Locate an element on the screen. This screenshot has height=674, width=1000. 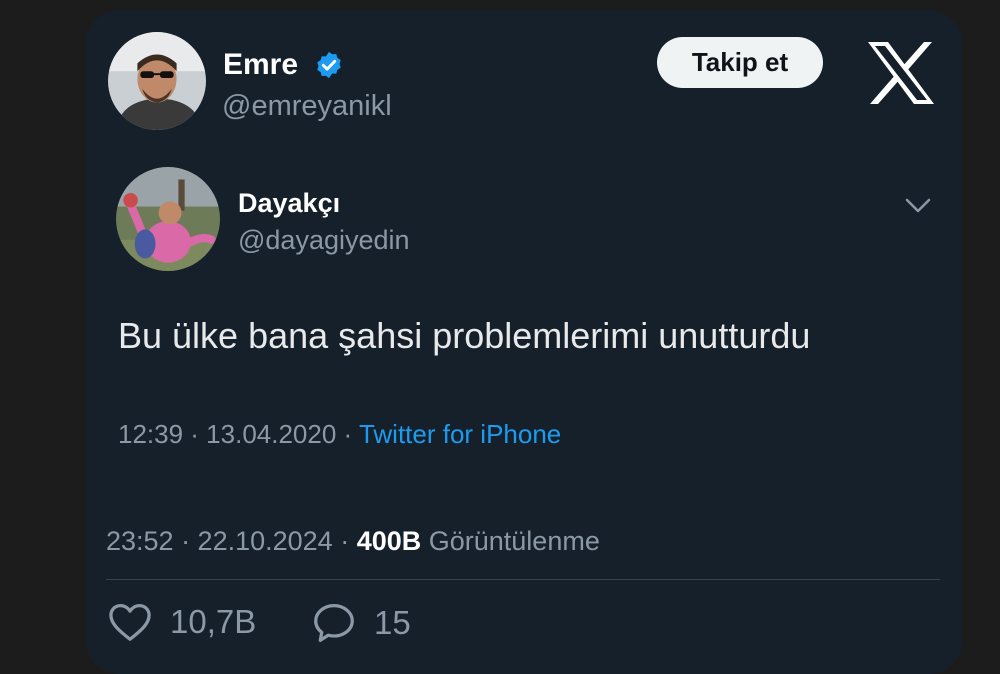
follow-button: Takip et is located at coordinates (740, 62).